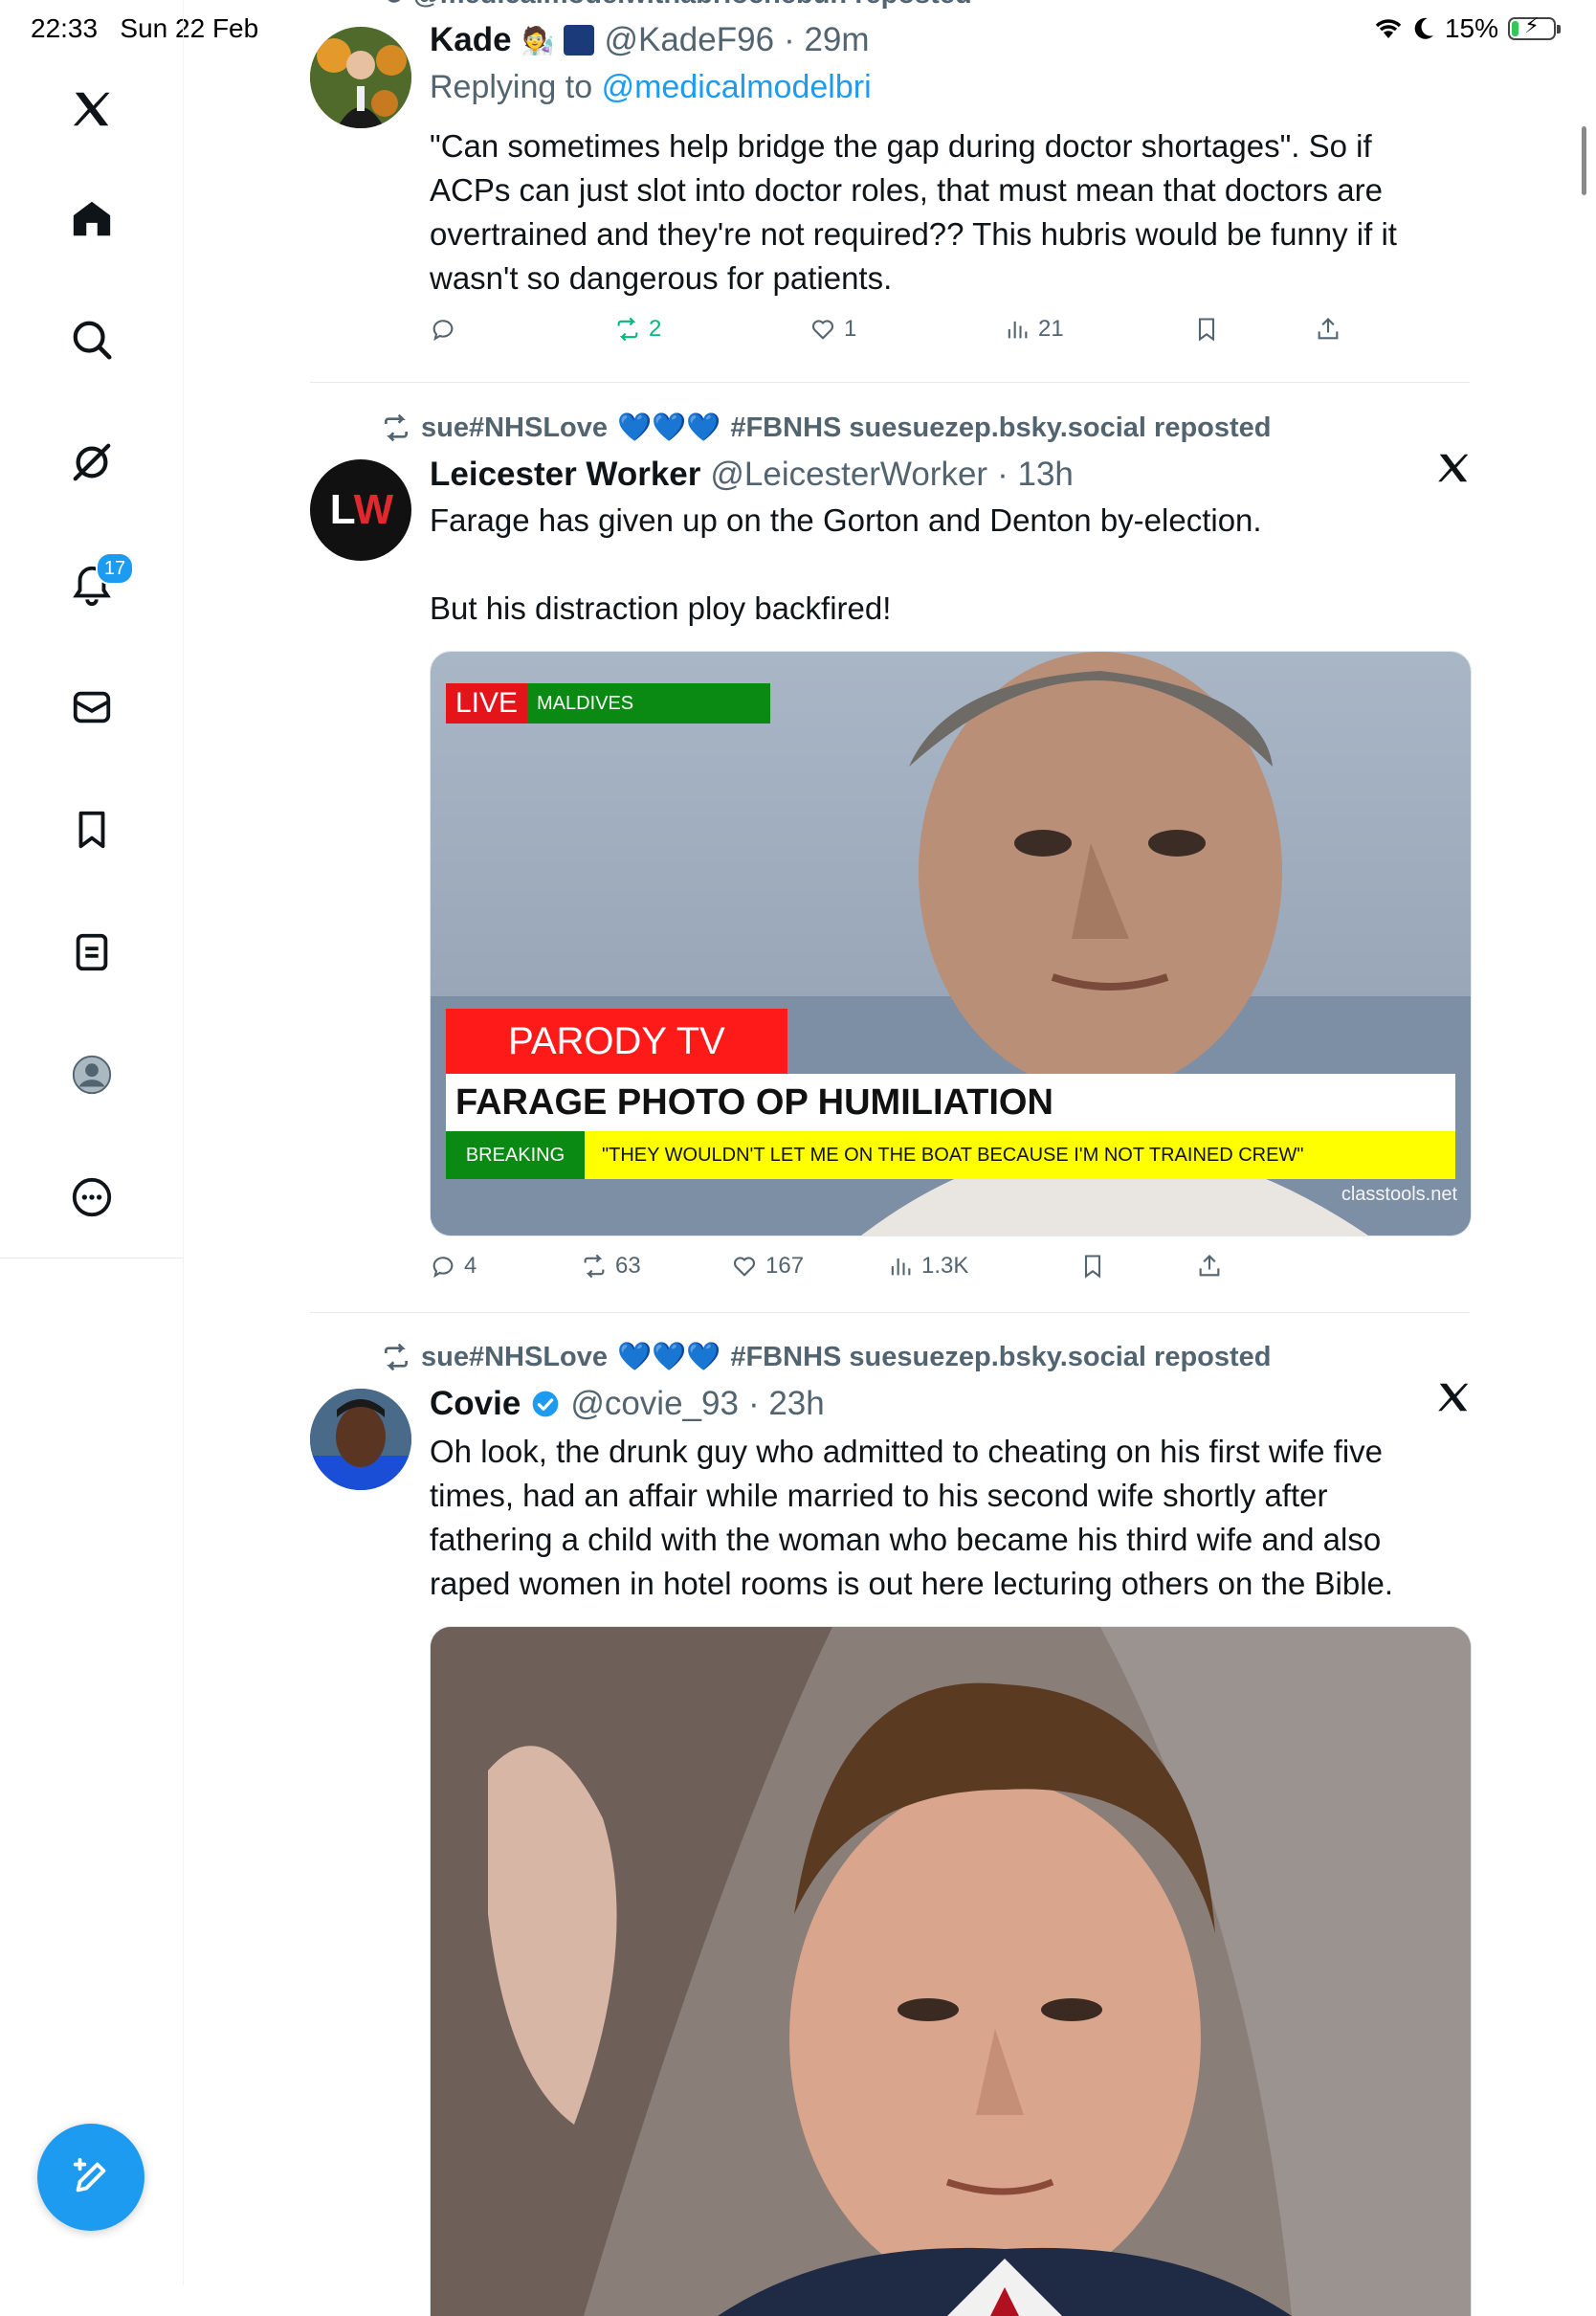 This screenshot has width=1596, height=2316. Describe the element at coordinates (515, 1155) in the screenshot. I see `breaking-label: BREAKING` at that location.